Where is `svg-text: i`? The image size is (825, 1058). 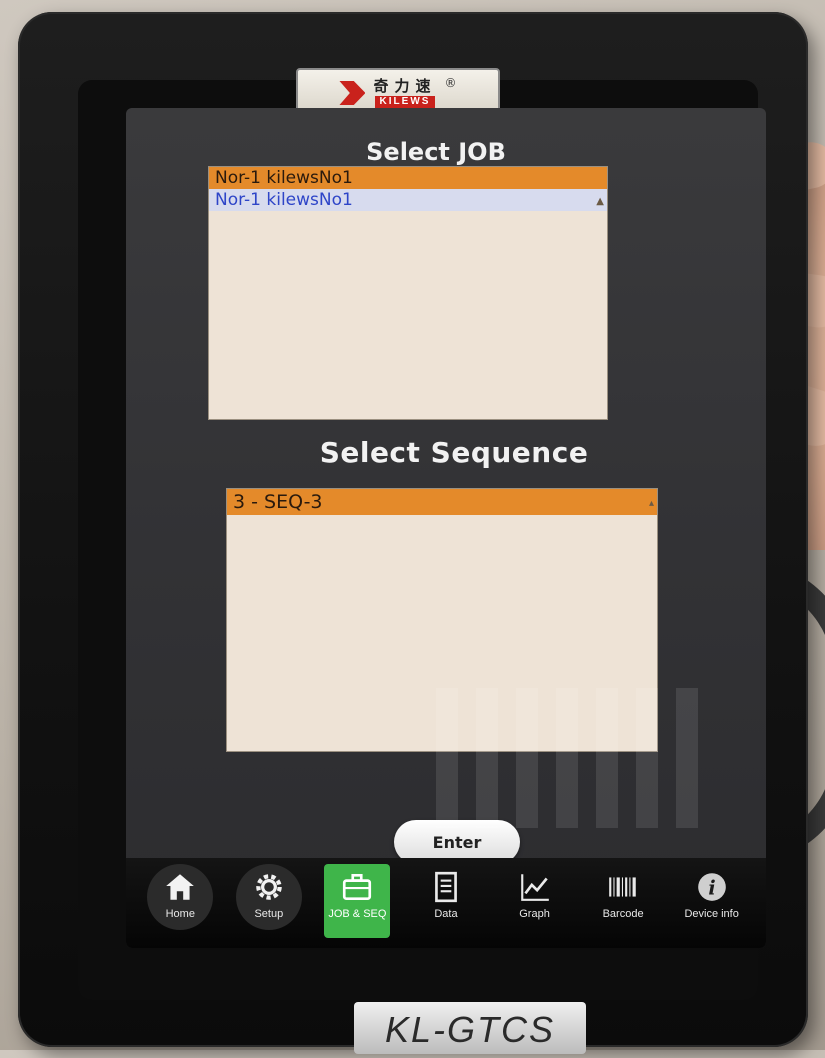
svg-text: i is located at coordinates (711, 887).